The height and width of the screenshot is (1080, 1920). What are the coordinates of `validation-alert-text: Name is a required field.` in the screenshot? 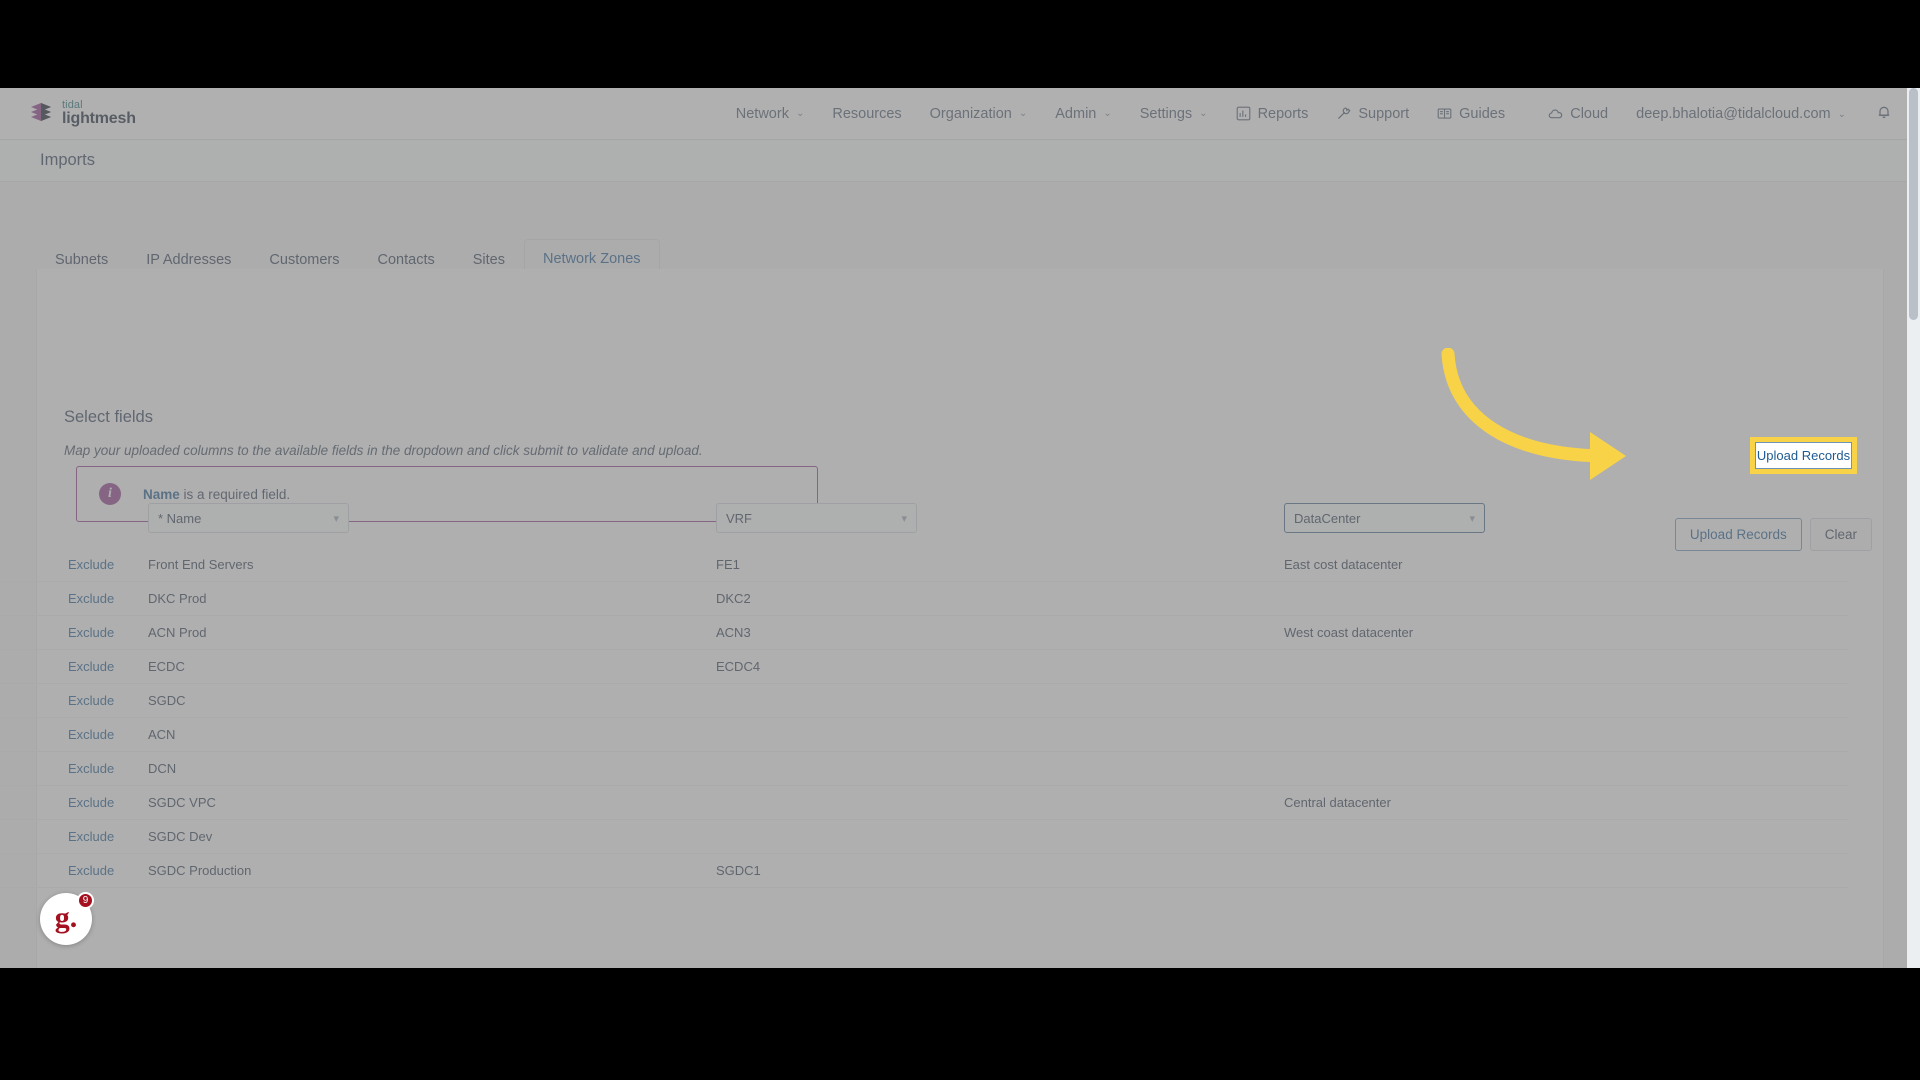 It's located at (216, 494).